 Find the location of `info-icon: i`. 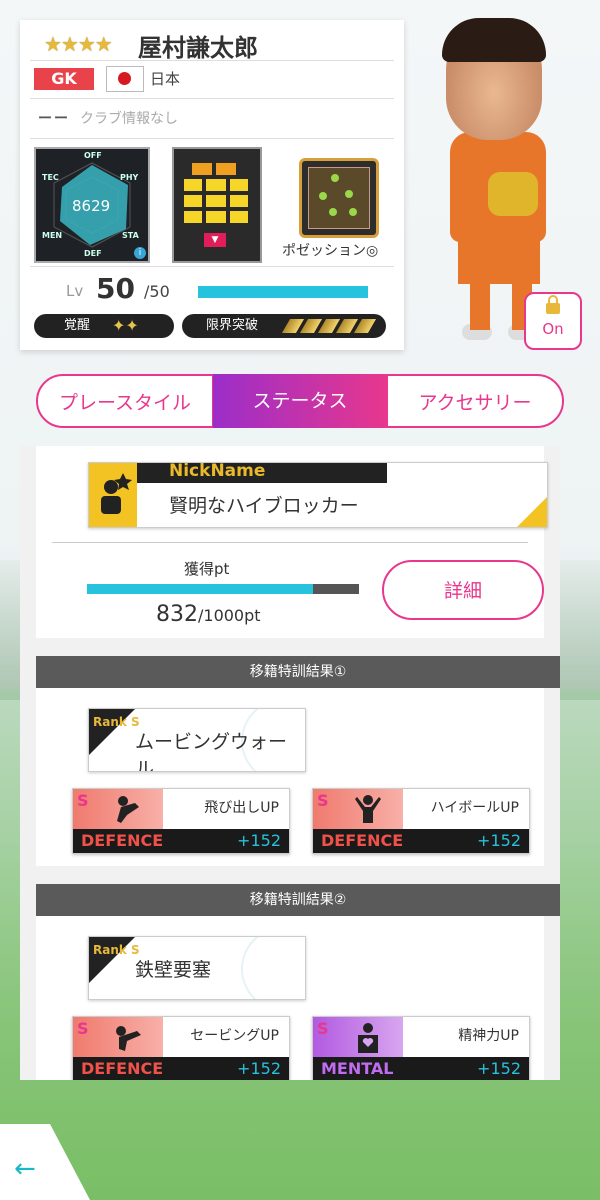

info-icon: i is located at coordinates (140, 253).